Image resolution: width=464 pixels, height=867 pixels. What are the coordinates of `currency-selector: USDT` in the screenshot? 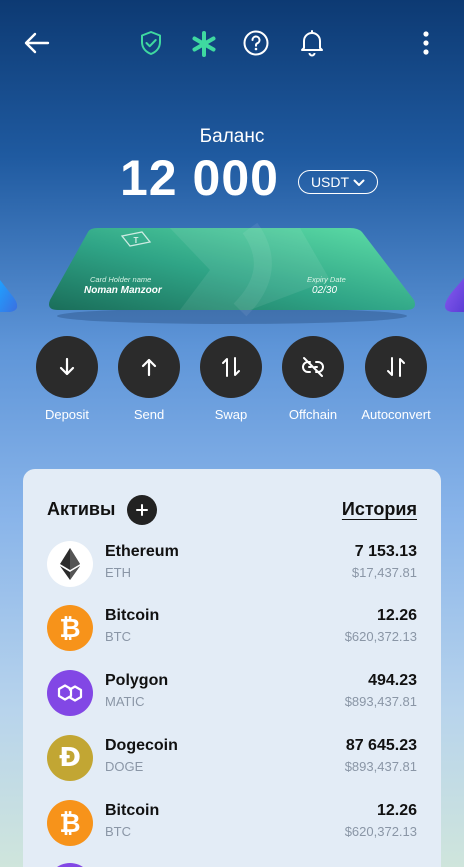 It's located at (338, 182).